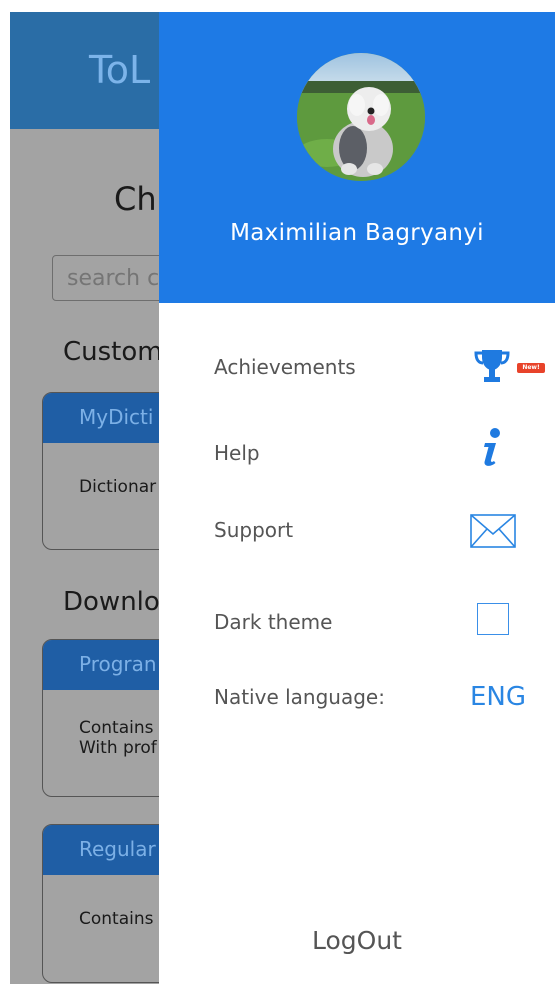 The width and height of the screenshot is (555, 984). I want to click on avatar, so click(361, 117).